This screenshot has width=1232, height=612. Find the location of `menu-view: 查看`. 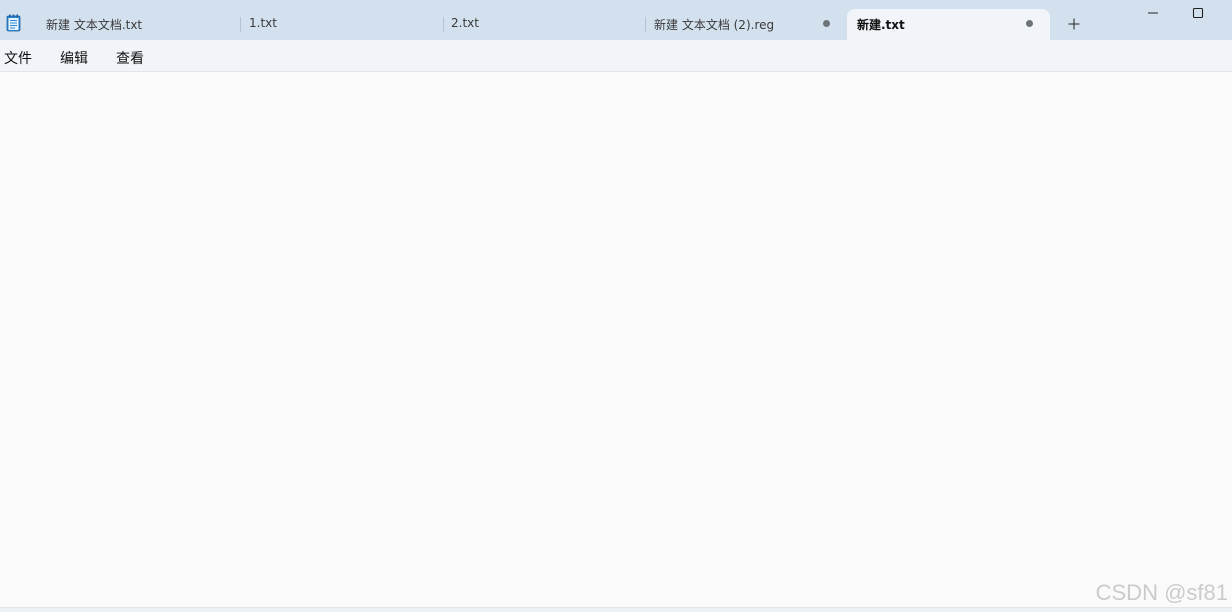

menu-view: 查看 is located at coordinates (130, 58).